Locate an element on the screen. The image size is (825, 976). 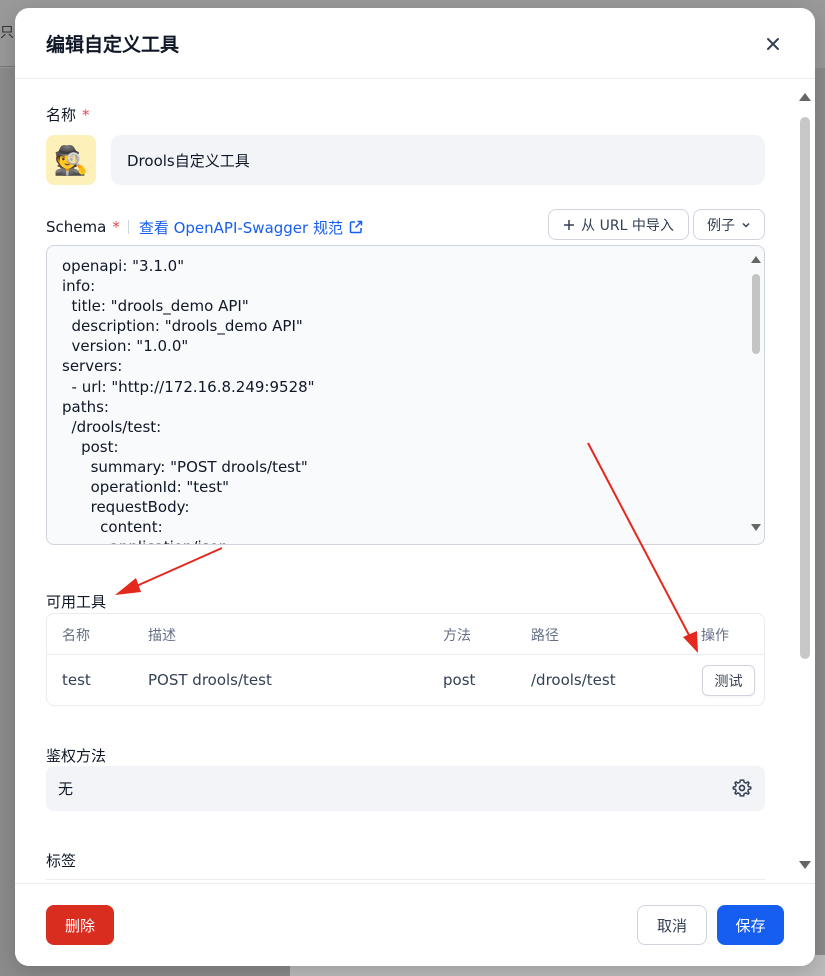
tags-field-edge is located at coordinates (405, 879).